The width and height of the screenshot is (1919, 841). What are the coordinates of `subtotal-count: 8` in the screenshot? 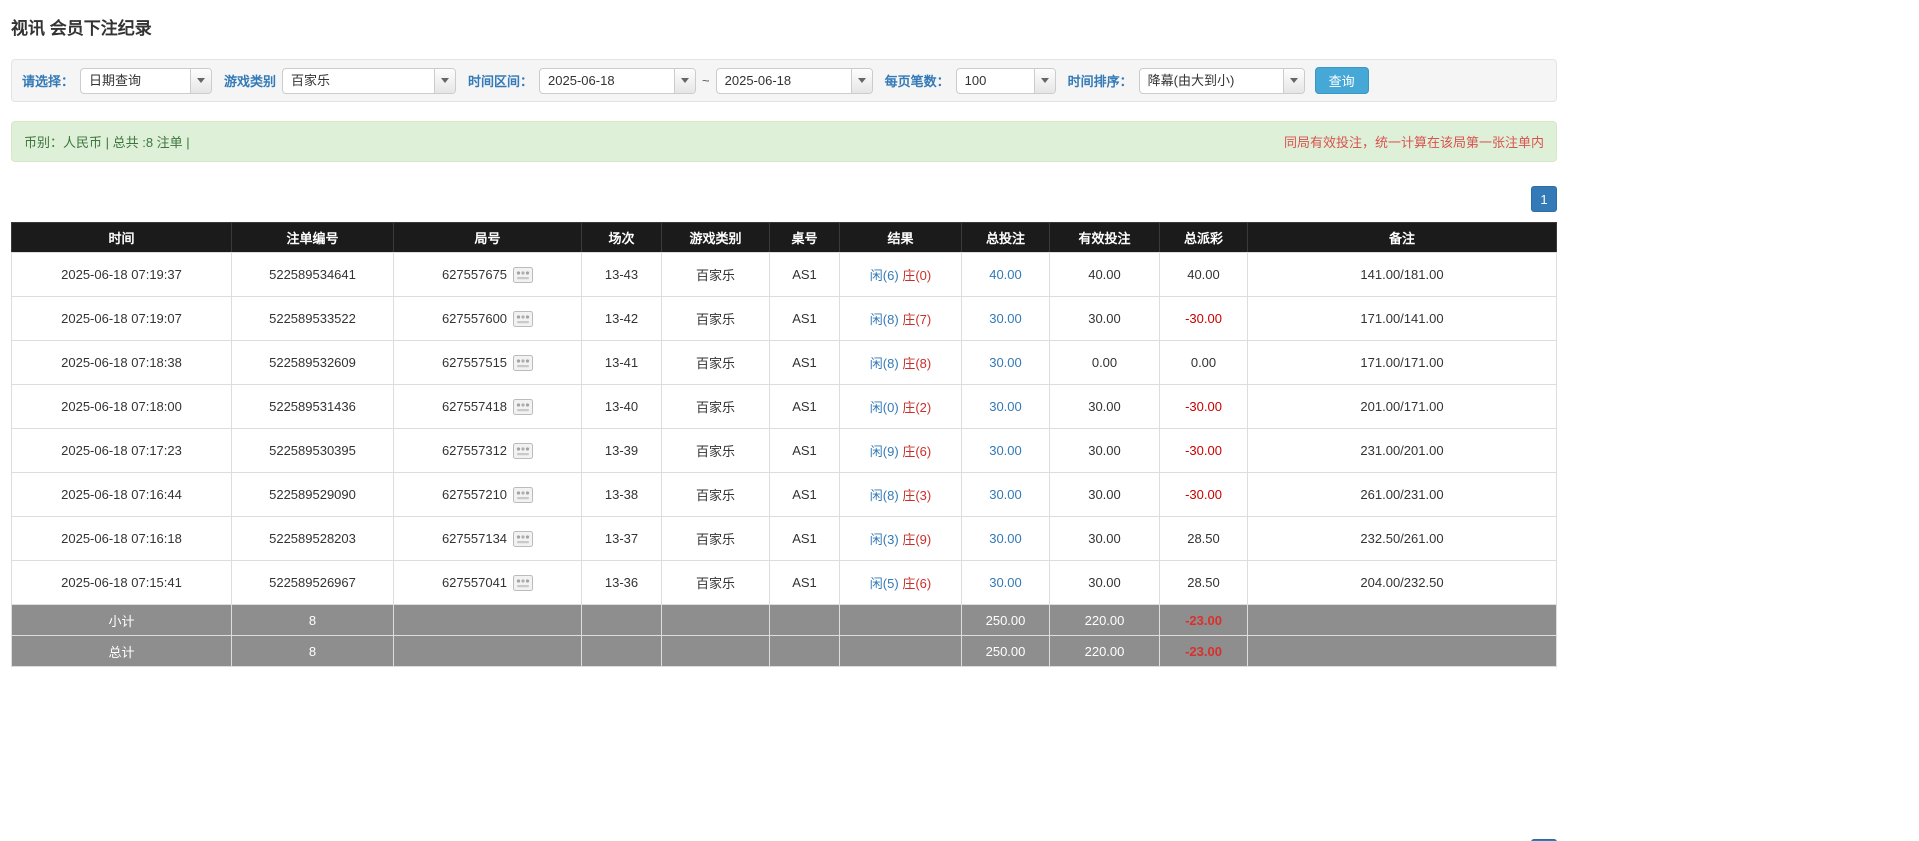 It's located at (312, 620).